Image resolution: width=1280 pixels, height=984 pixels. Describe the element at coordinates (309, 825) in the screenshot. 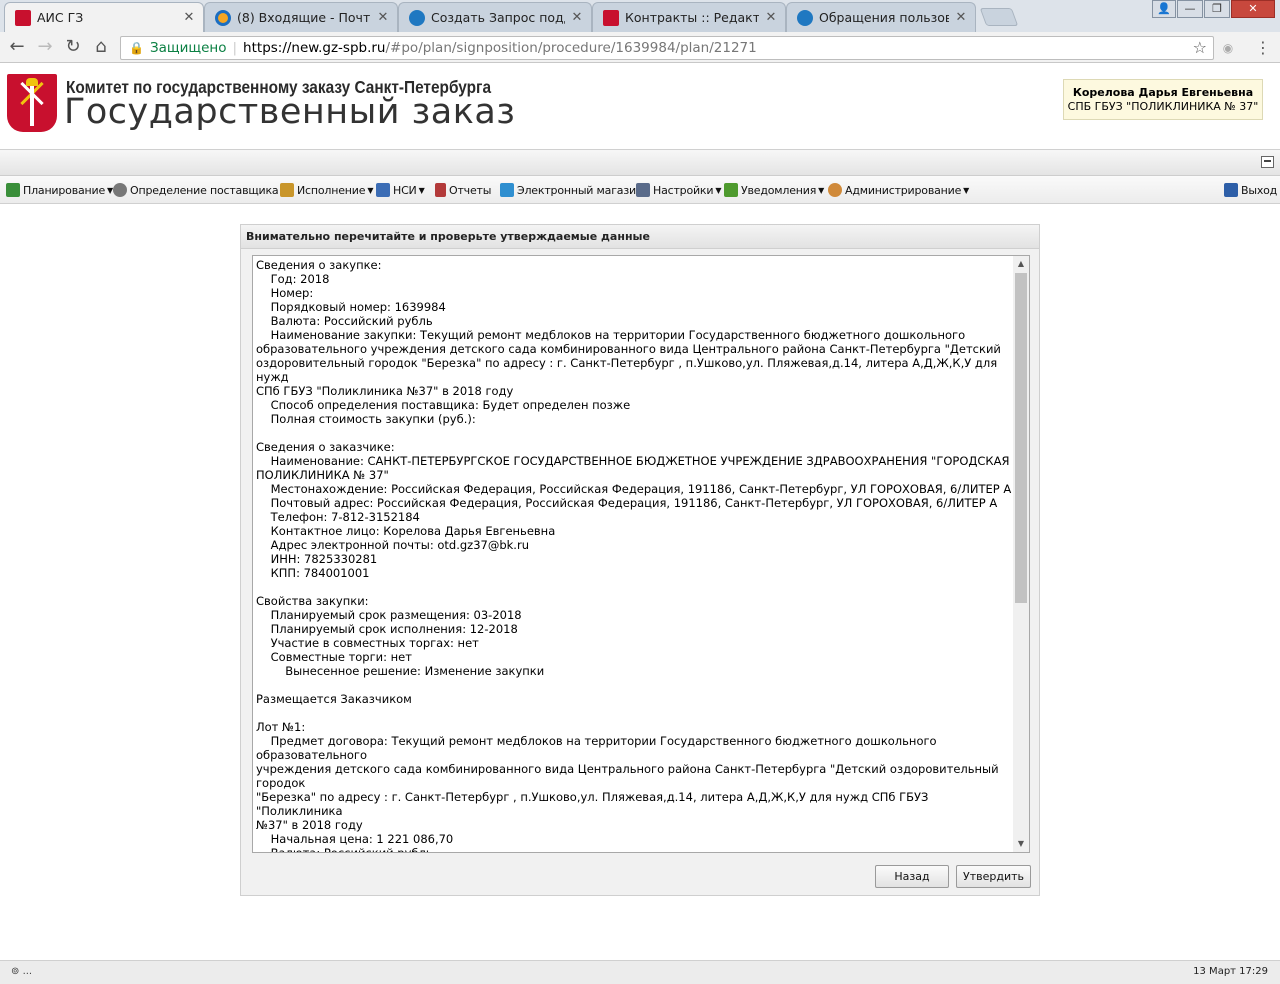

I see `review-line: №37" в 2018 году` at that location.